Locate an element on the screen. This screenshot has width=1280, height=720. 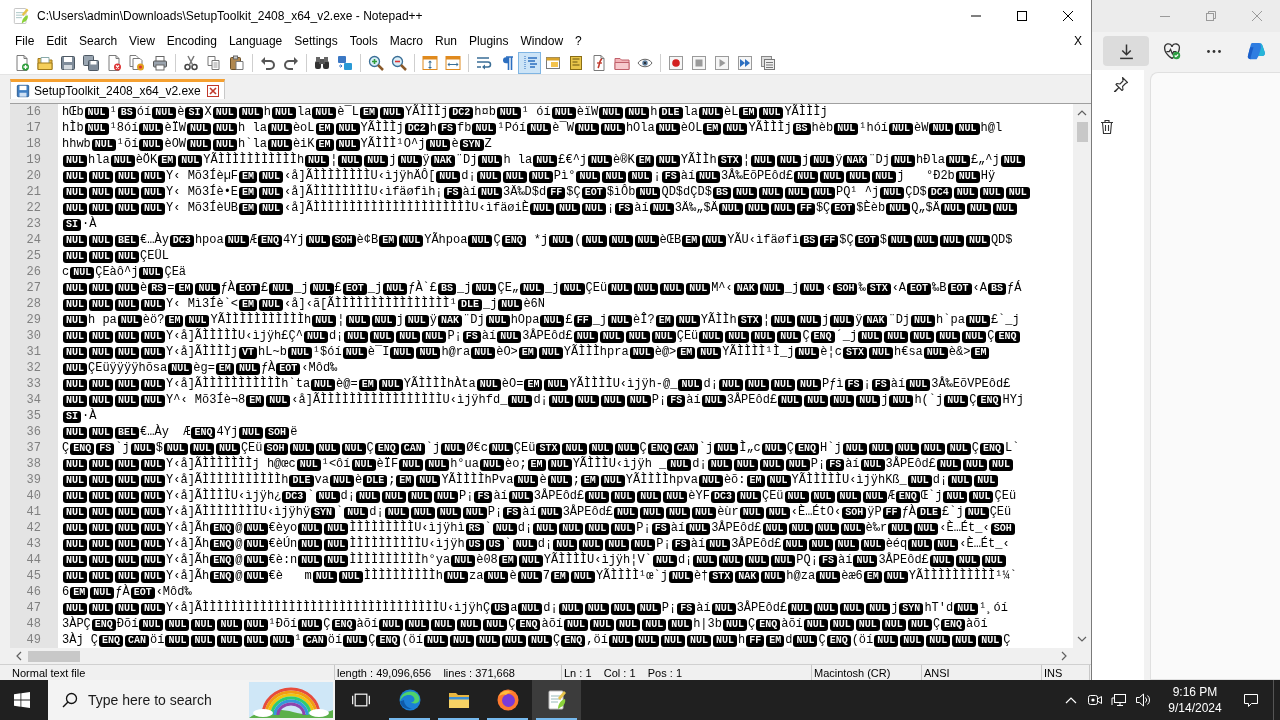
menu-item: Encoding is located at coordinates (191, 41).